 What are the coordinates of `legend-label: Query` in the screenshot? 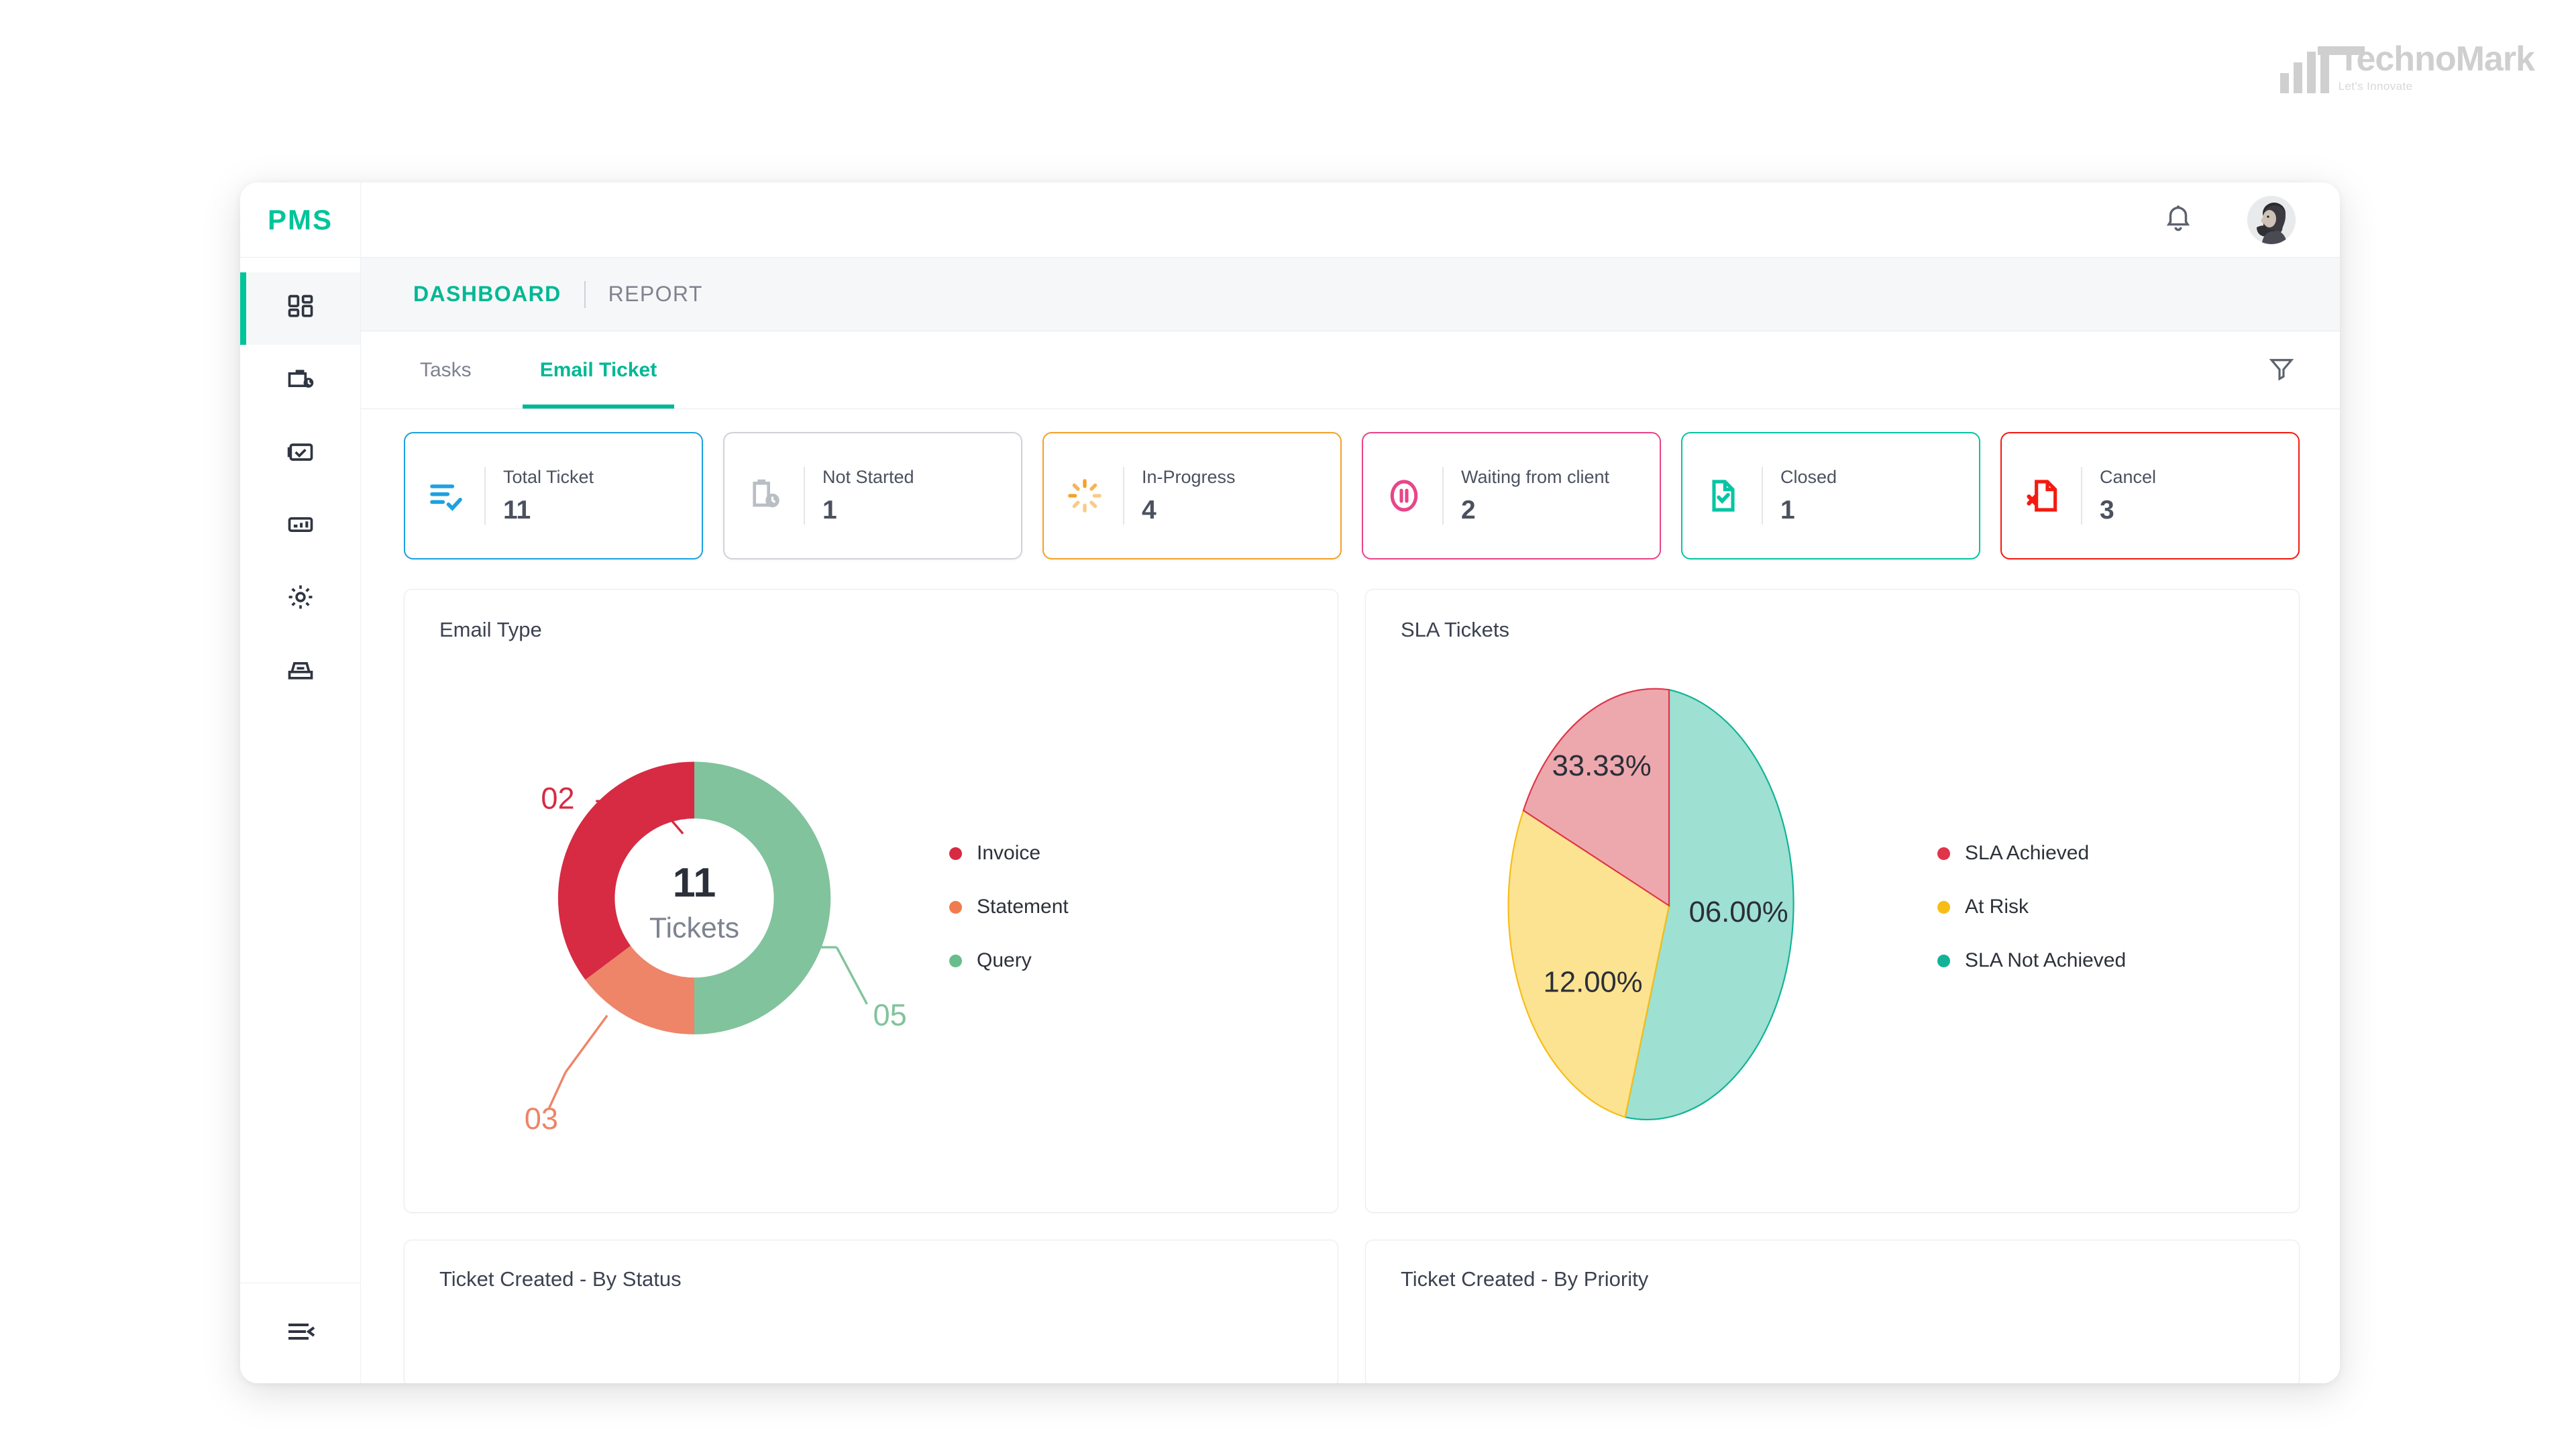 It's located at (1004, 960).